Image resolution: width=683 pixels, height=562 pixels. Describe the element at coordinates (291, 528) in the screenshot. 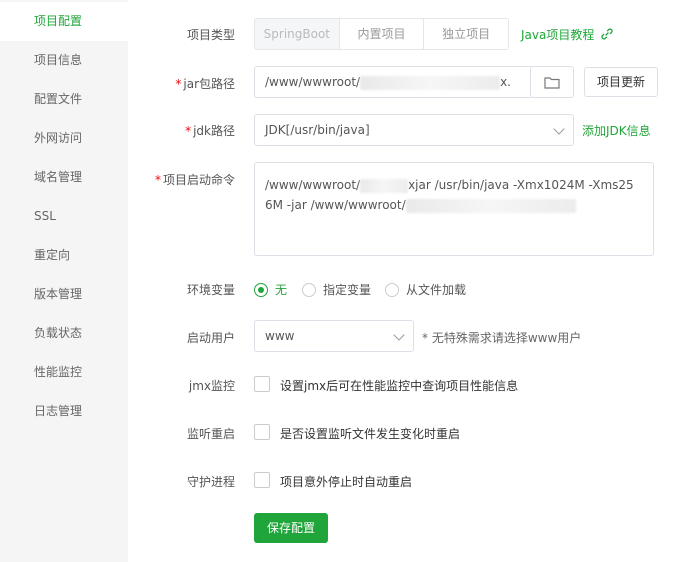

I see `save-config-button: 保存配置` at that location.